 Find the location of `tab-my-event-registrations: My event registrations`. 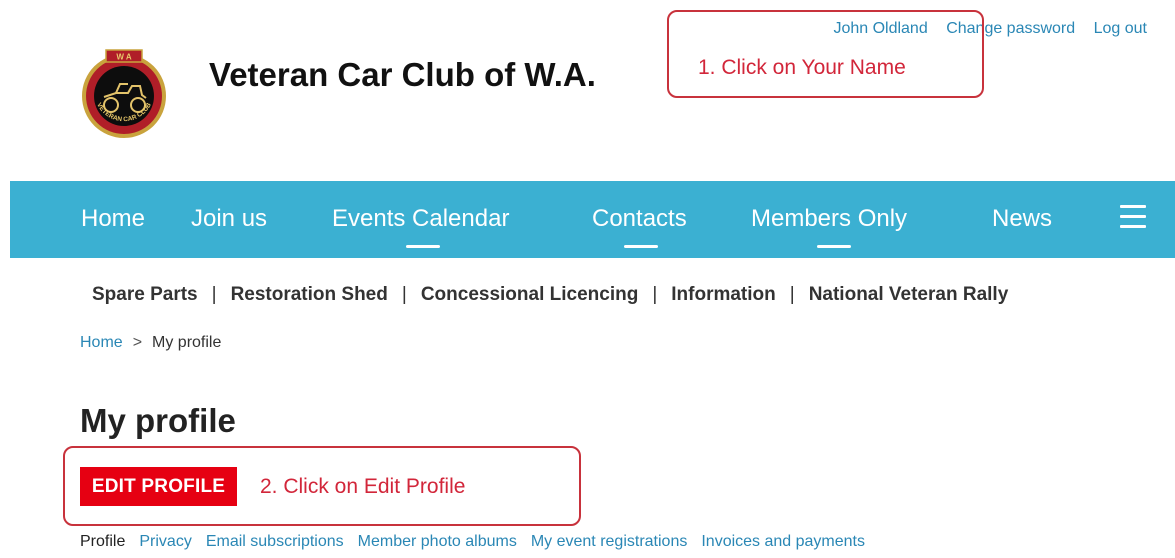

tab-my-event-registrations: My event registrations is located at coordinates (609, 541).